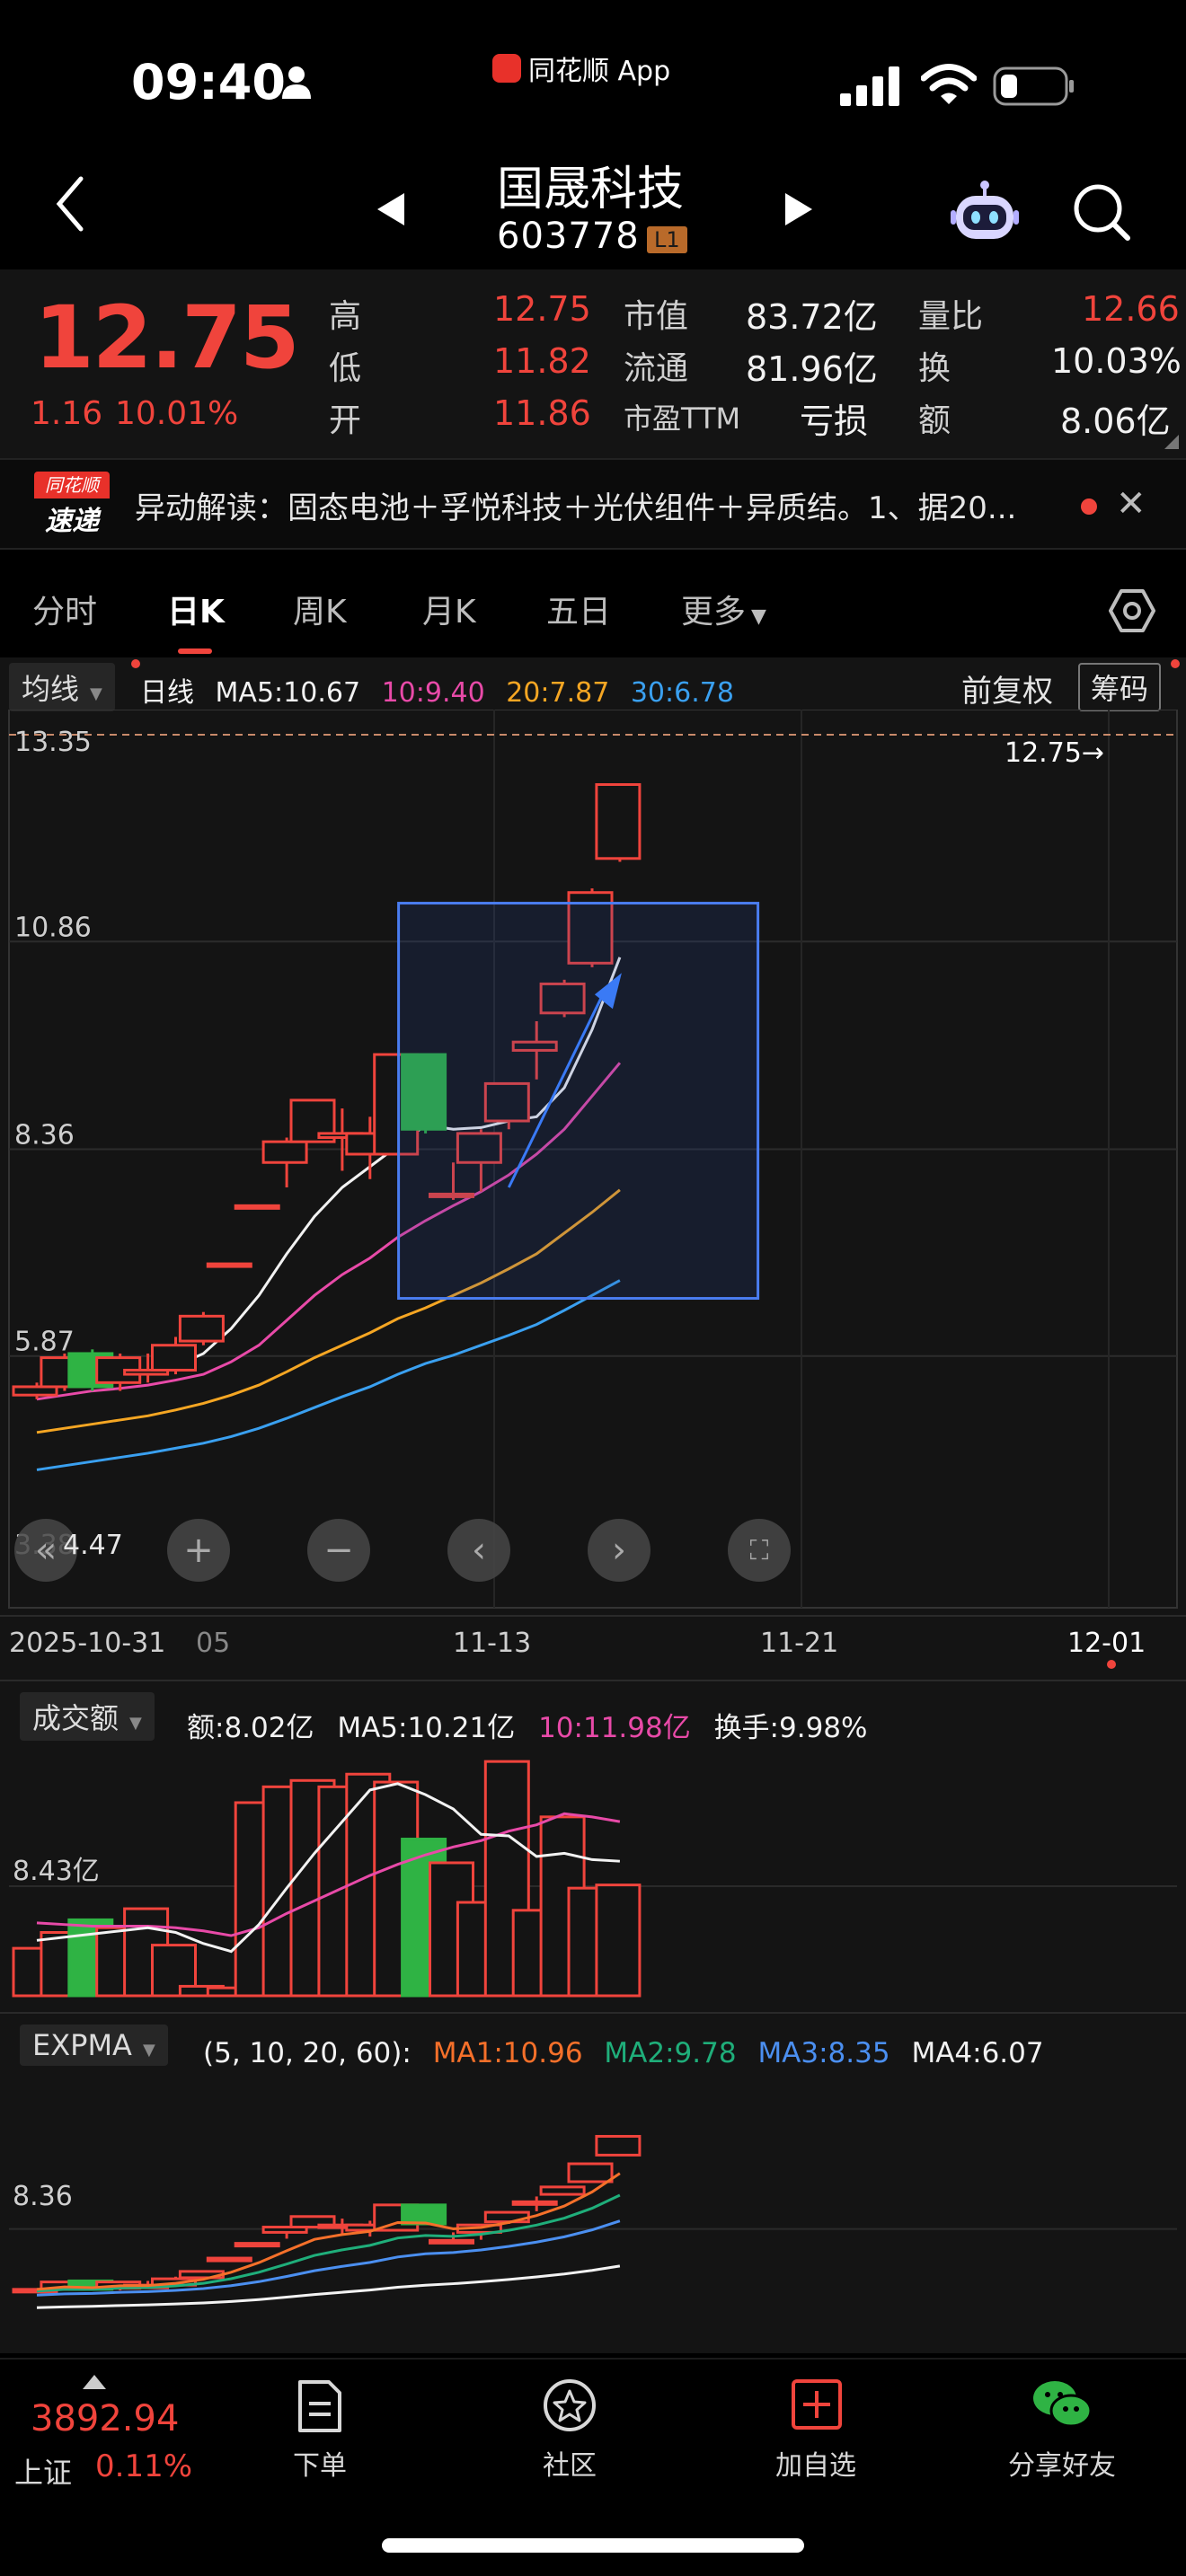  I want to click on volume-bars, so click(593, 1879).